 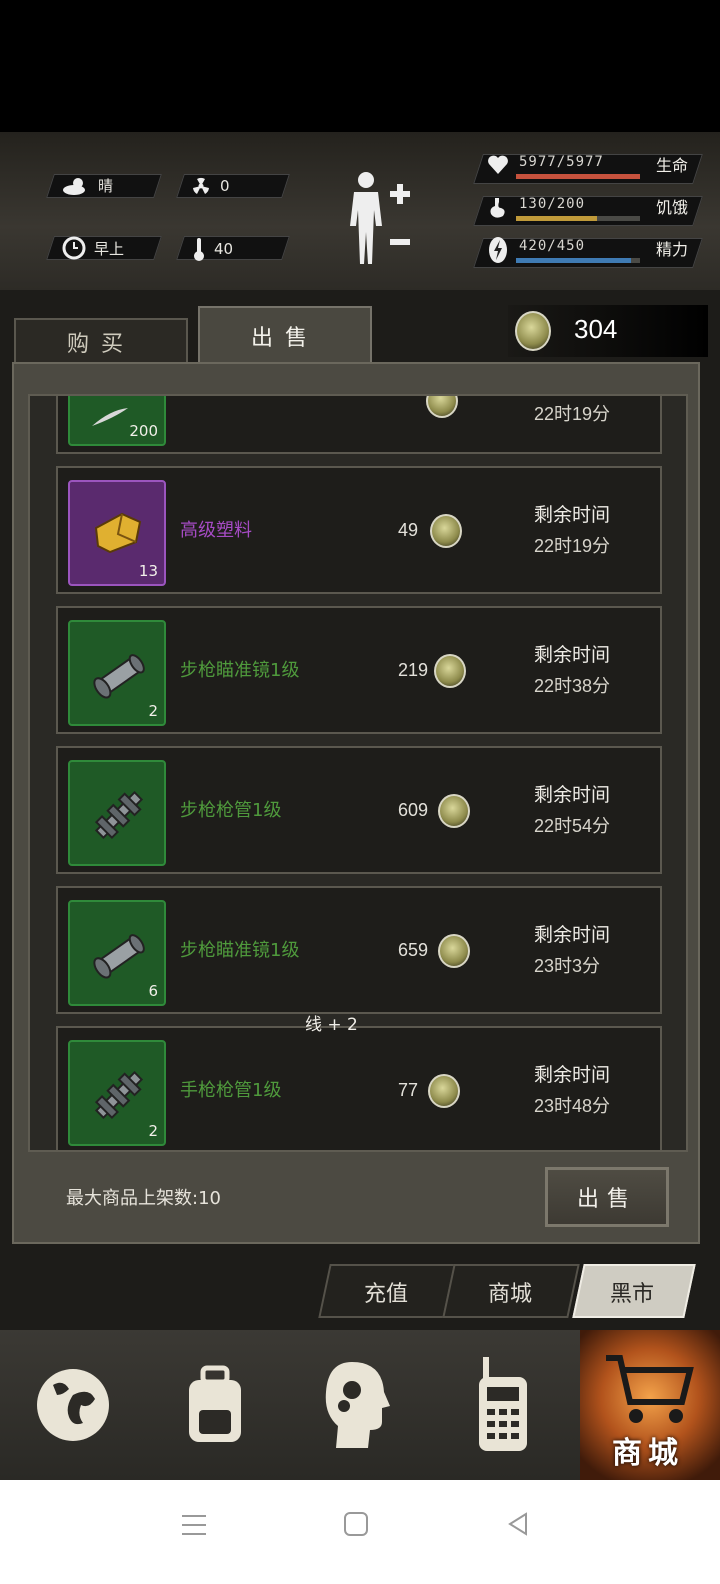 I want to click on item-slot: 13, so click(x=117, y=533).